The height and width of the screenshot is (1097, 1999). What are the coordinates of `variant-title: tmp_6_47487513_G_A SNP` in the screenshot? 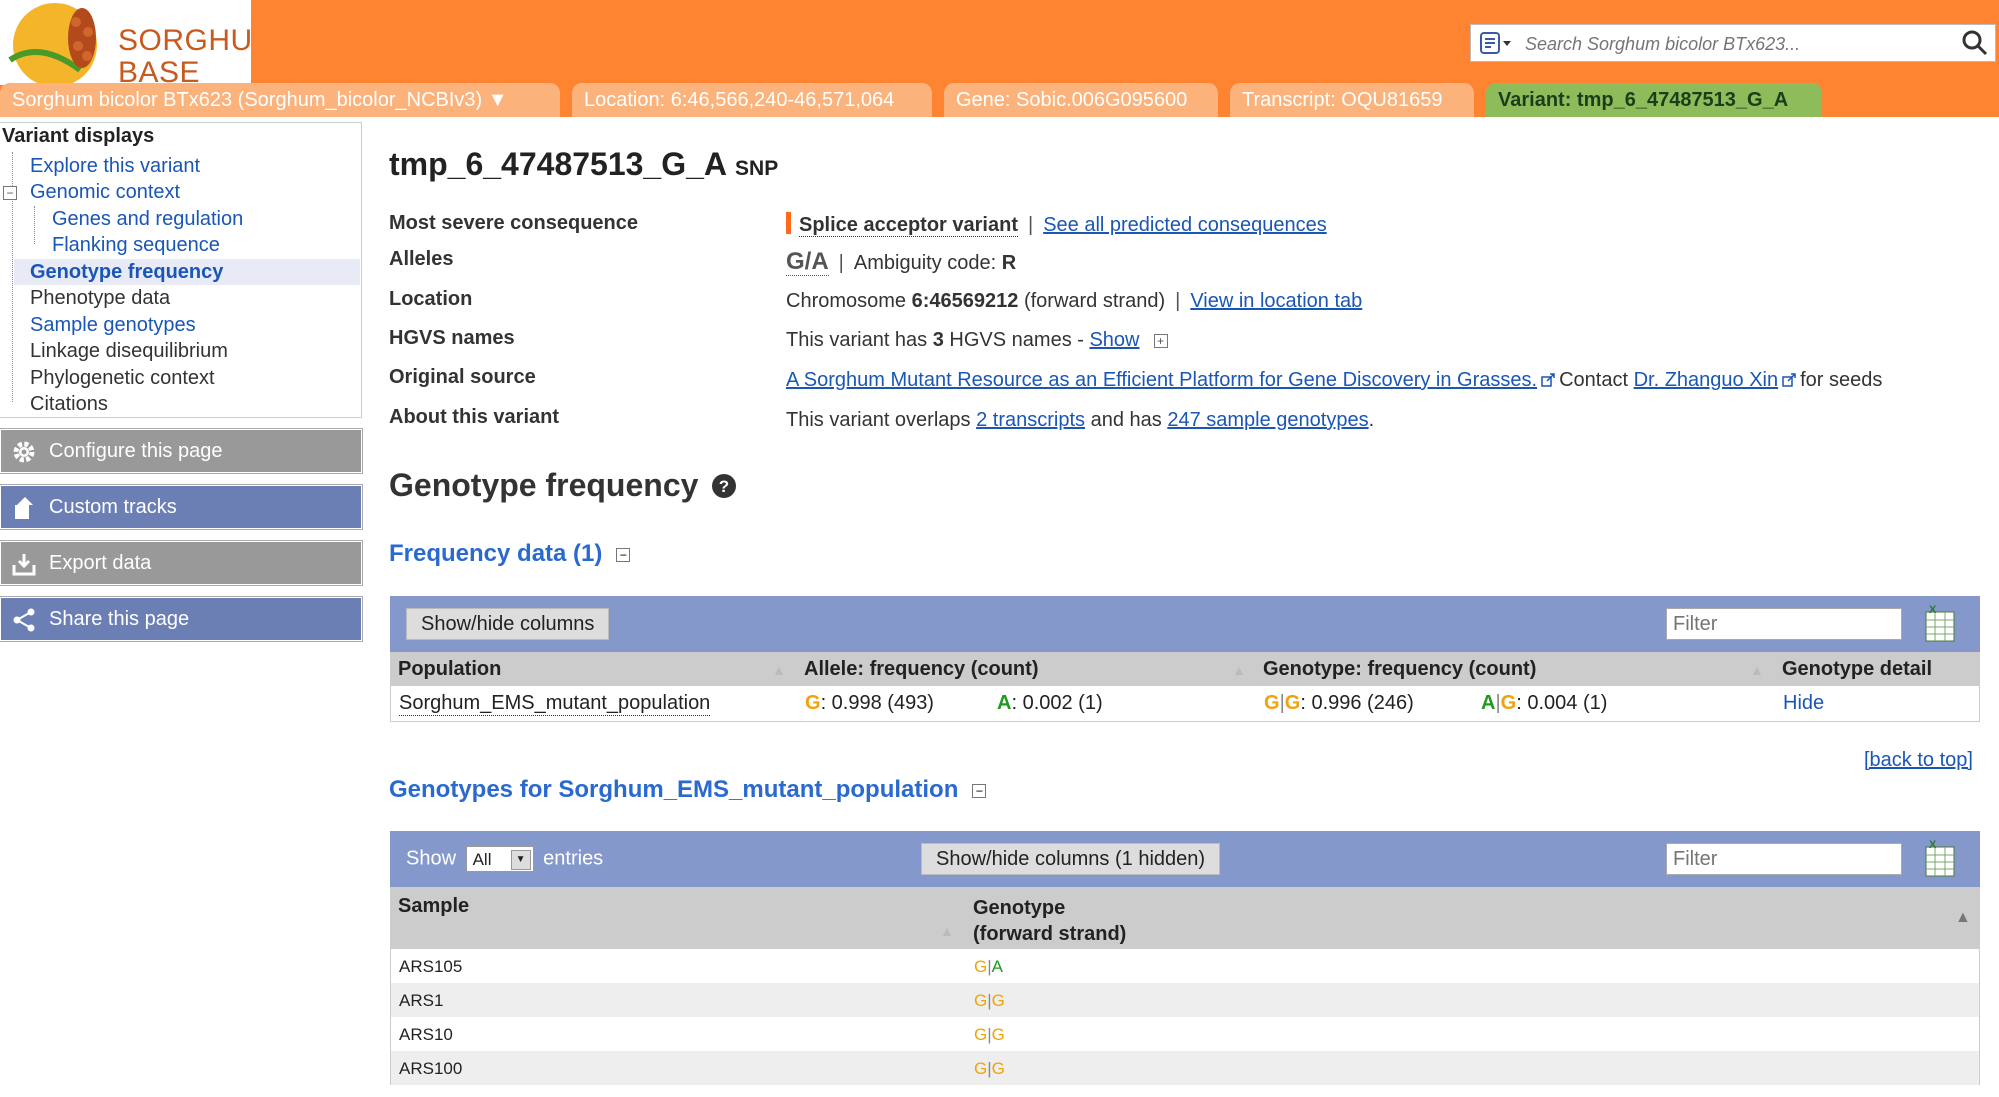 It's located at (583, 164).